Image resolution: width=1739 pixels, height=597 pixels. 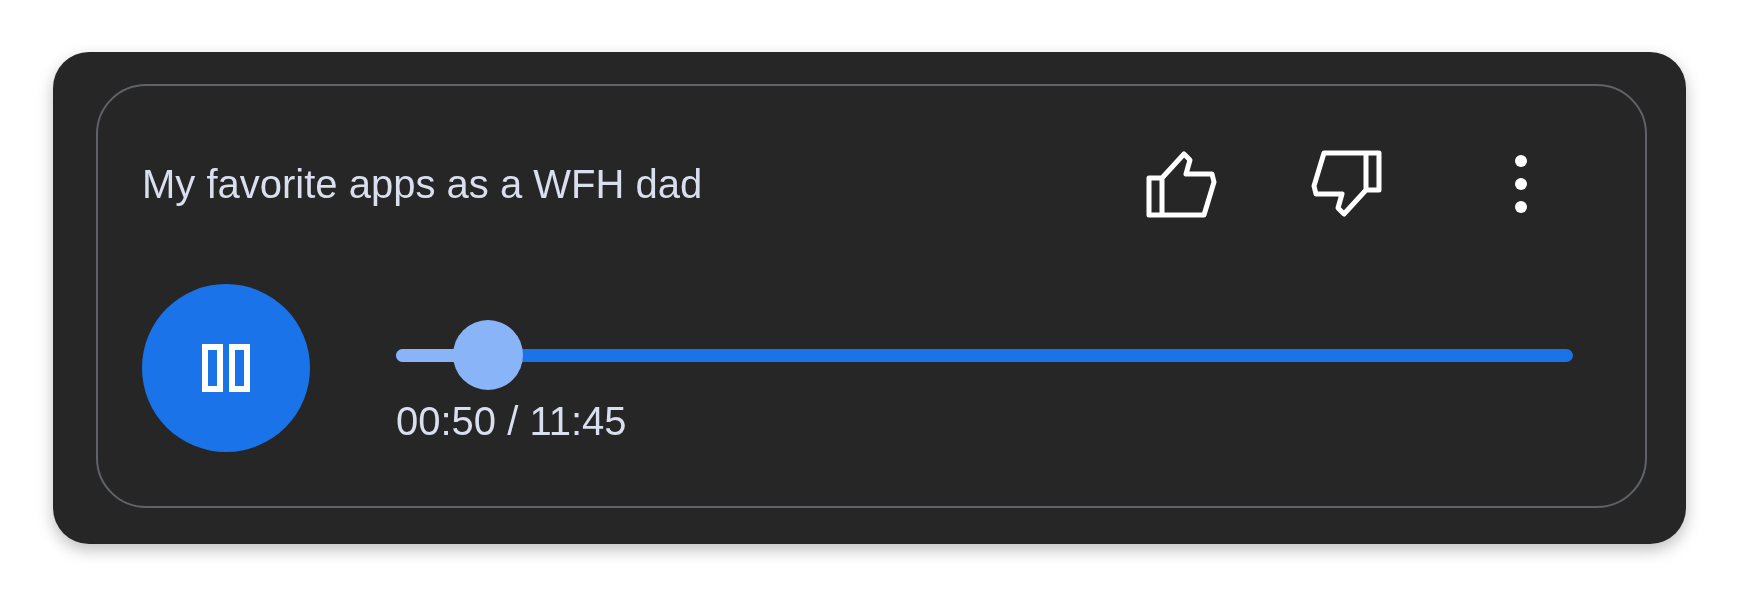 I want to click on pause-icon, so click(x=226, y=368).